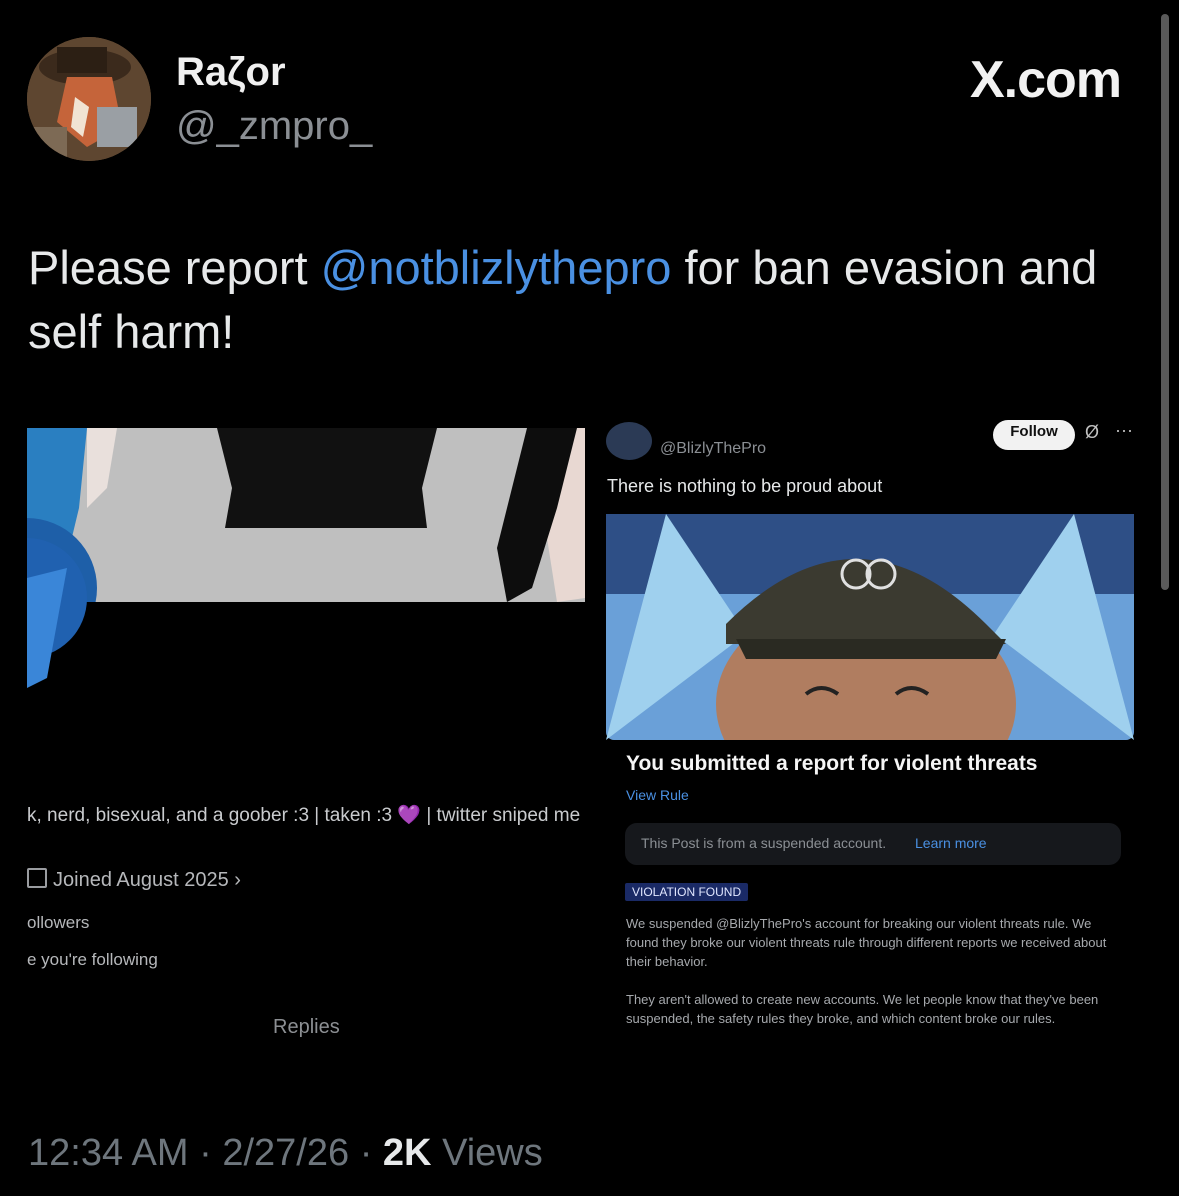 This screenshot has width=1179, height=1196. Describe the element at coordinates (234, 880) in the screenshot. I see `chevron-right-icon: ›` at that location.